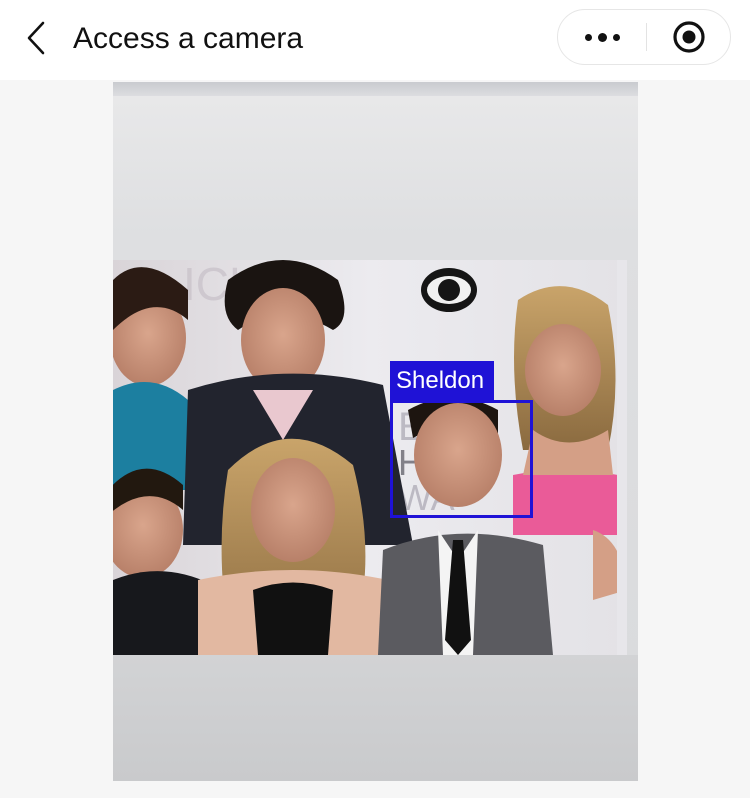 The image size is (750, 798). I want to click on nav-bar: Access a camera, so click(375, 40).